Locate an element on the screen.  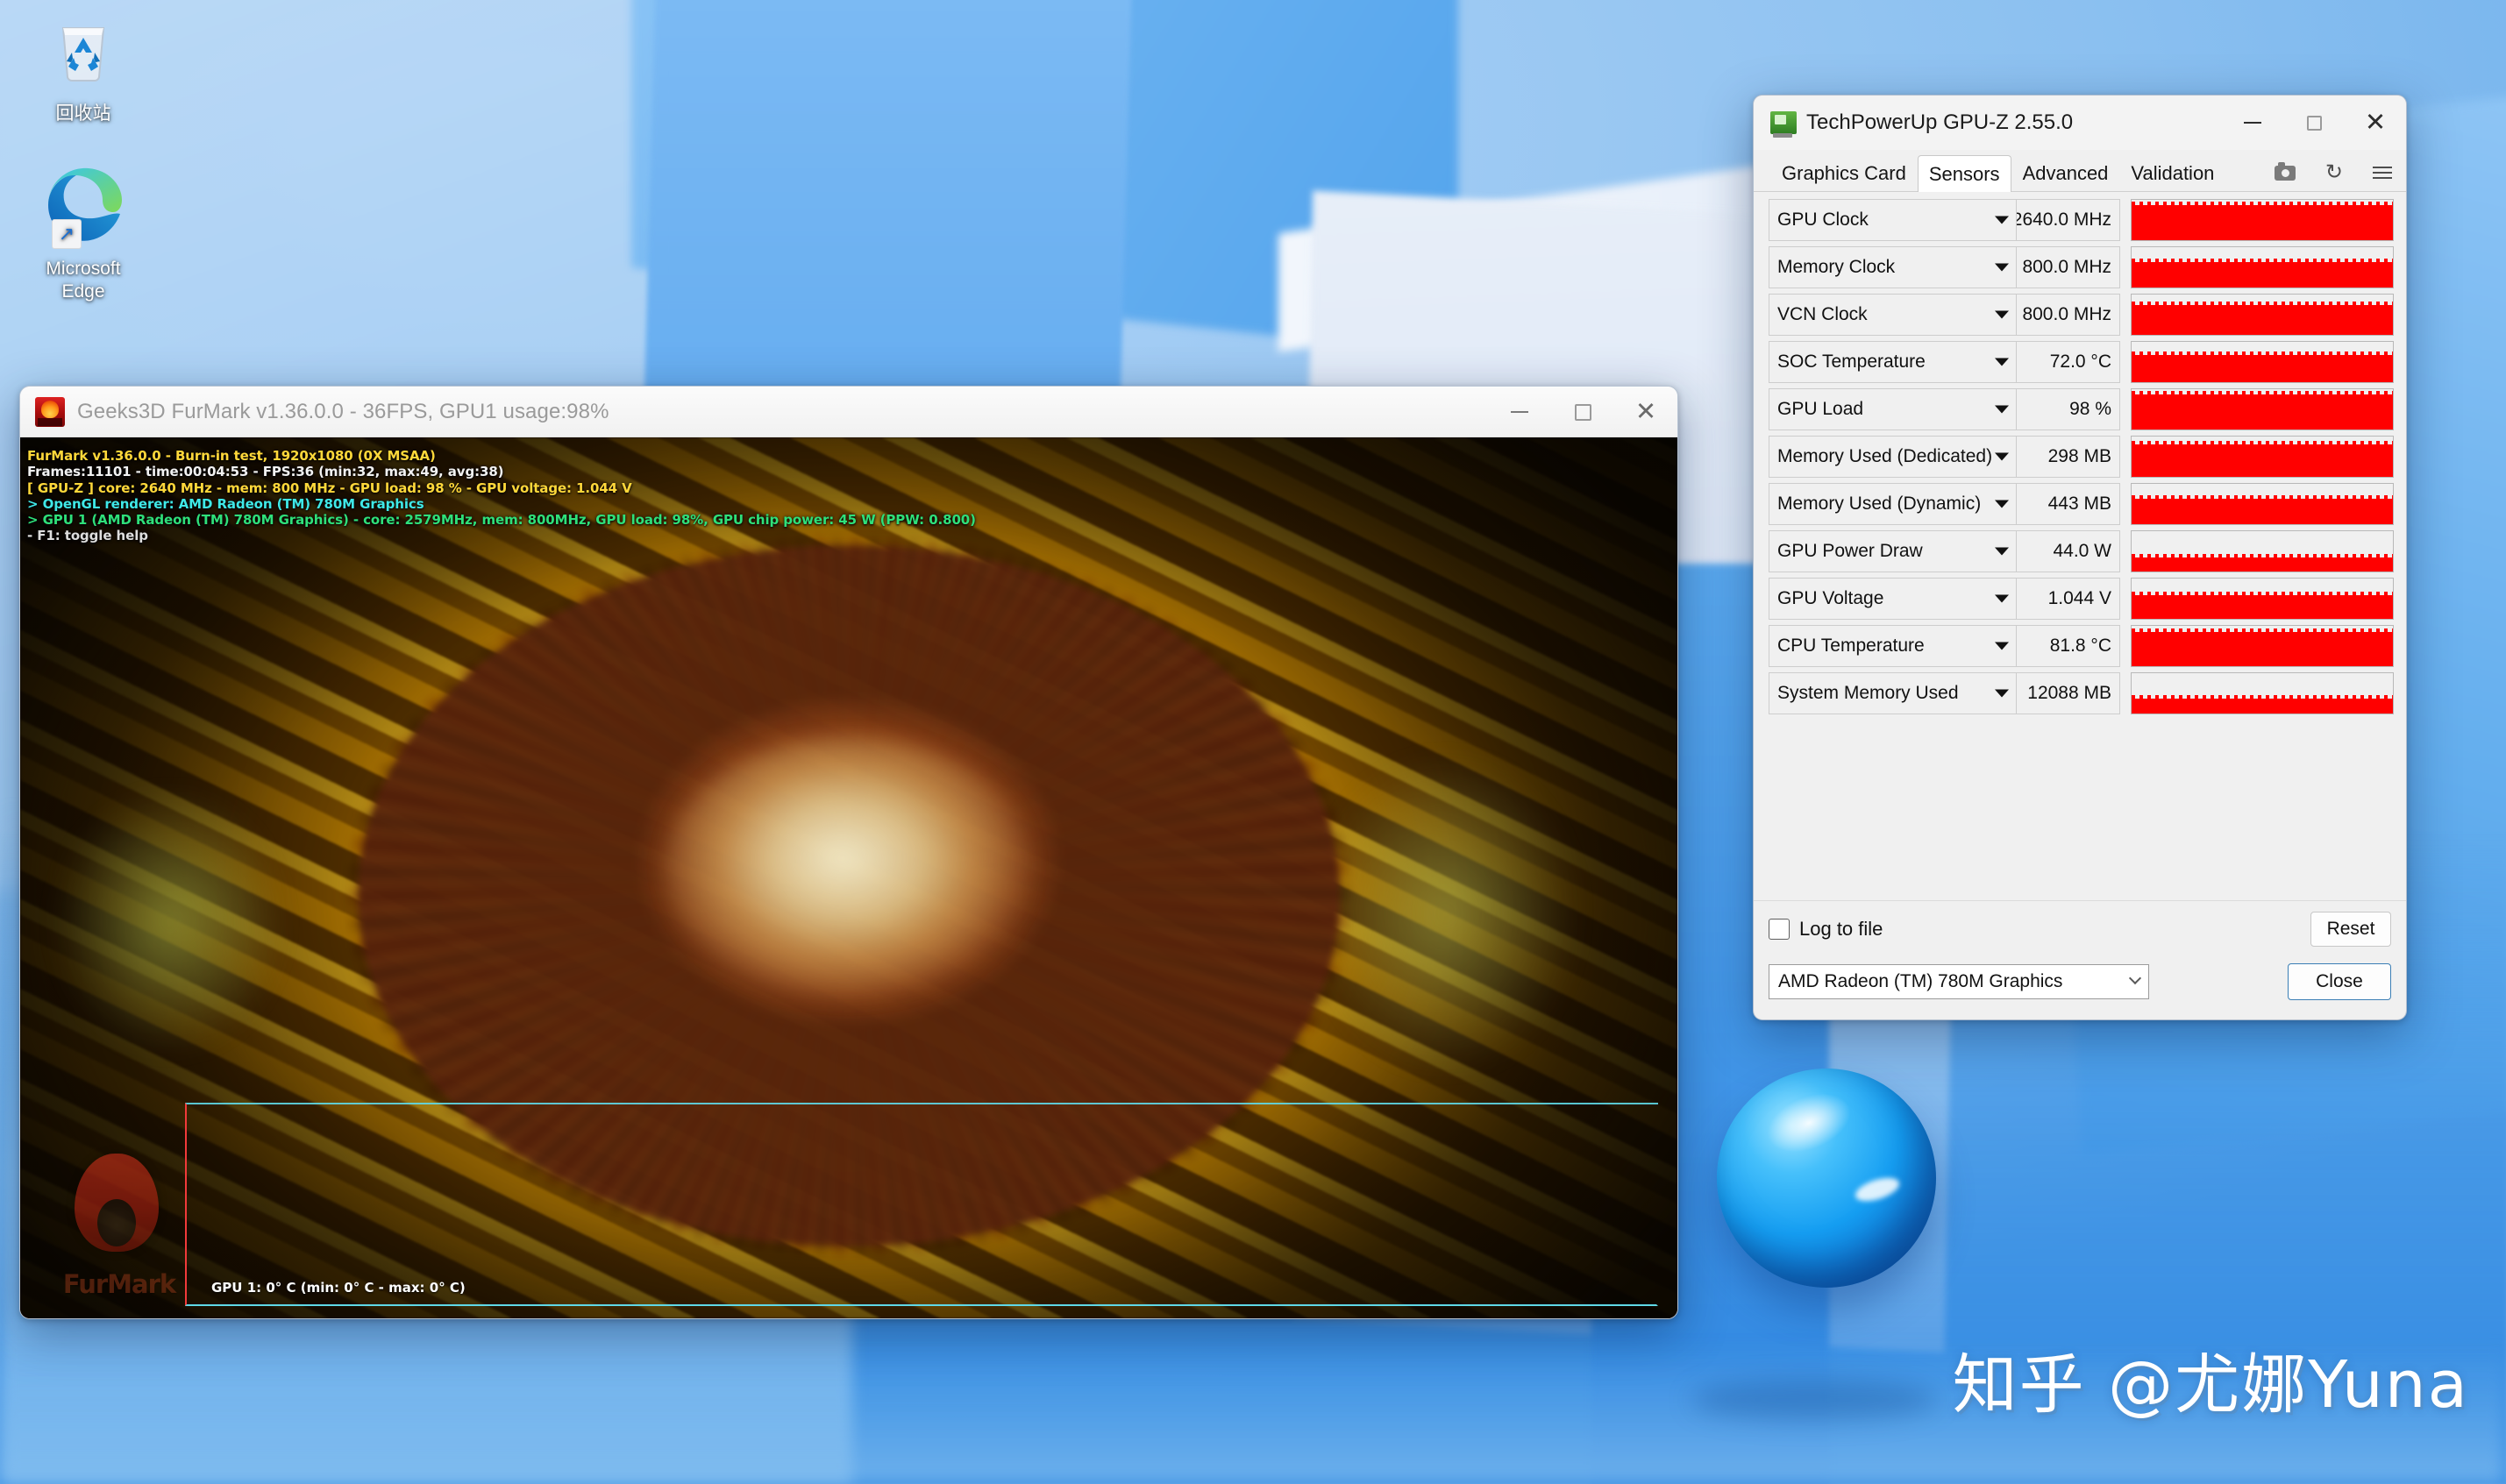
sensor-name-select: SOC Temperature is located at coordinates (1893, 362).